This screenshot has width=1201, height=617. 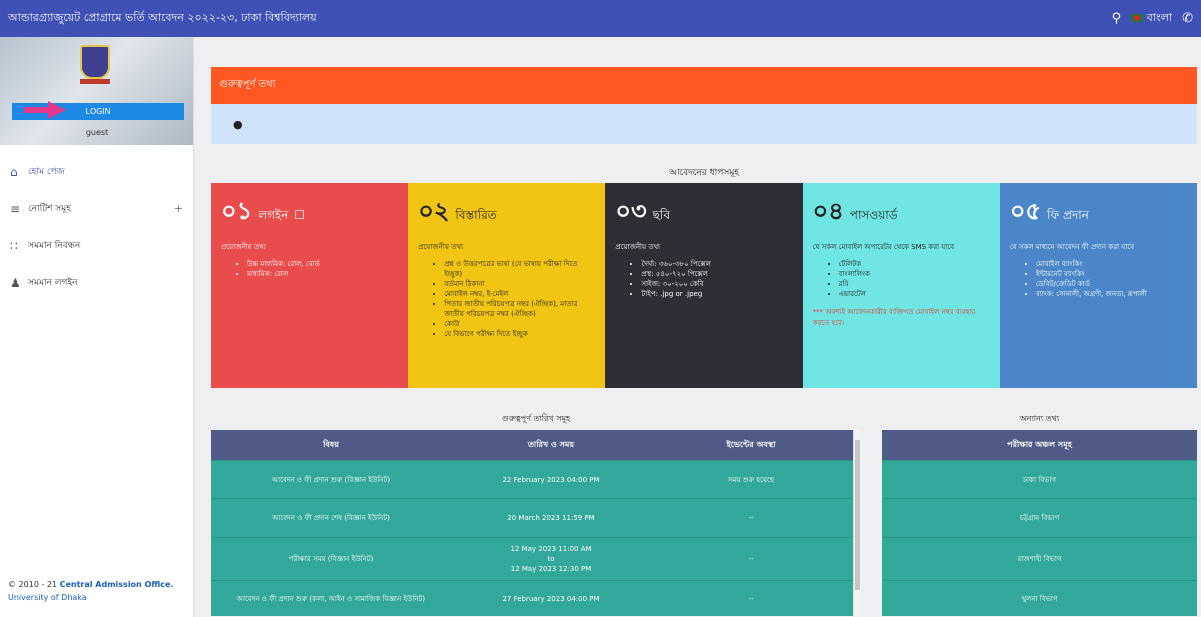 What do you see at coordinates (519, 334) in the screenshot?
I see `list-item: যে বিভাগে পরীক্ষা দিতে ইচ্ছুক` at bounding box center [519, 334].